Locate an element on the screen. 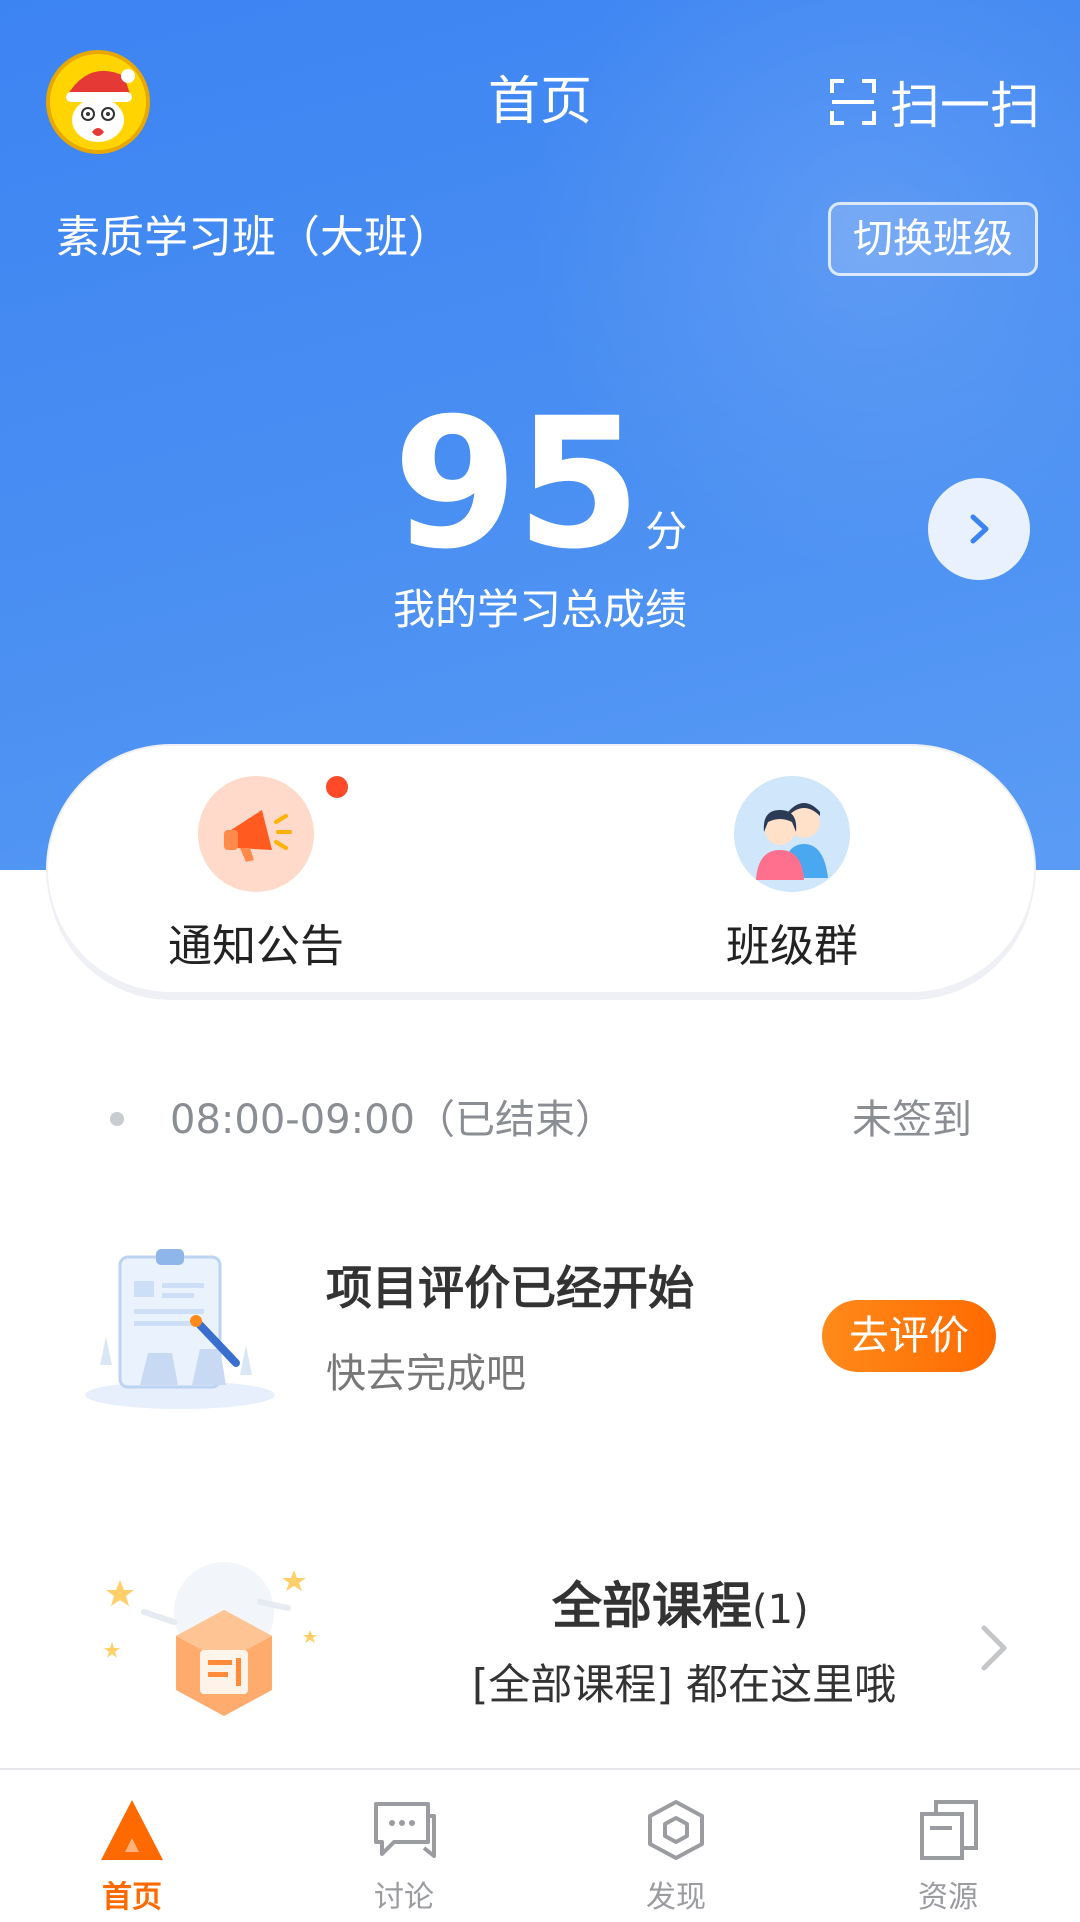 The width and height of the screenshot is (1080, 1922). tab-discover-label: 发现 is located at coordinates (676, 1897).